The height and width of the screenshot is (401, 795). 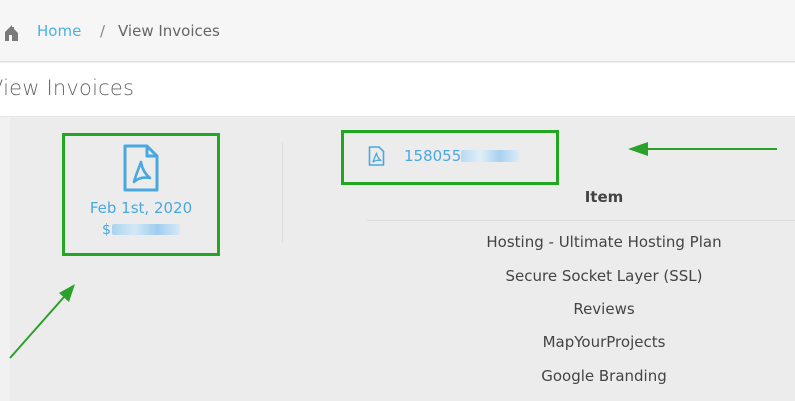 I want to click on table-row: MapYourProjects, so click(x=604, y=342).